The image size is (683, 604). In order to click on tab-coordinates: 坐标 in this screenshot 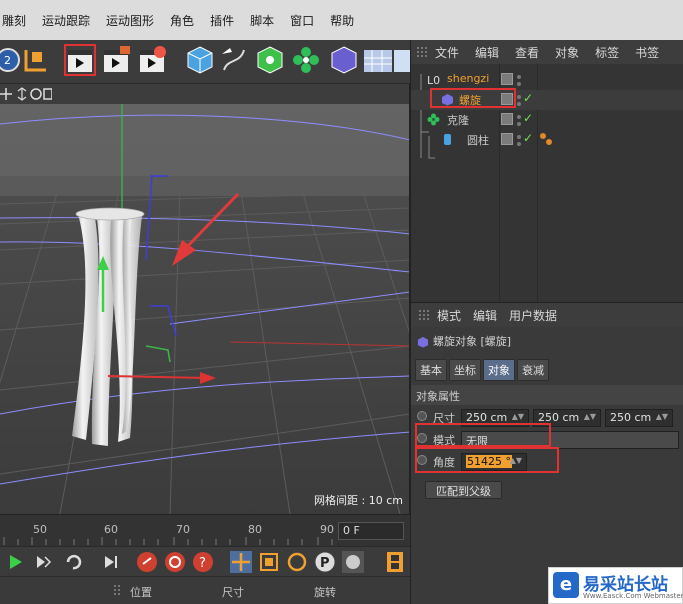, I will do `click(465, 370)`.